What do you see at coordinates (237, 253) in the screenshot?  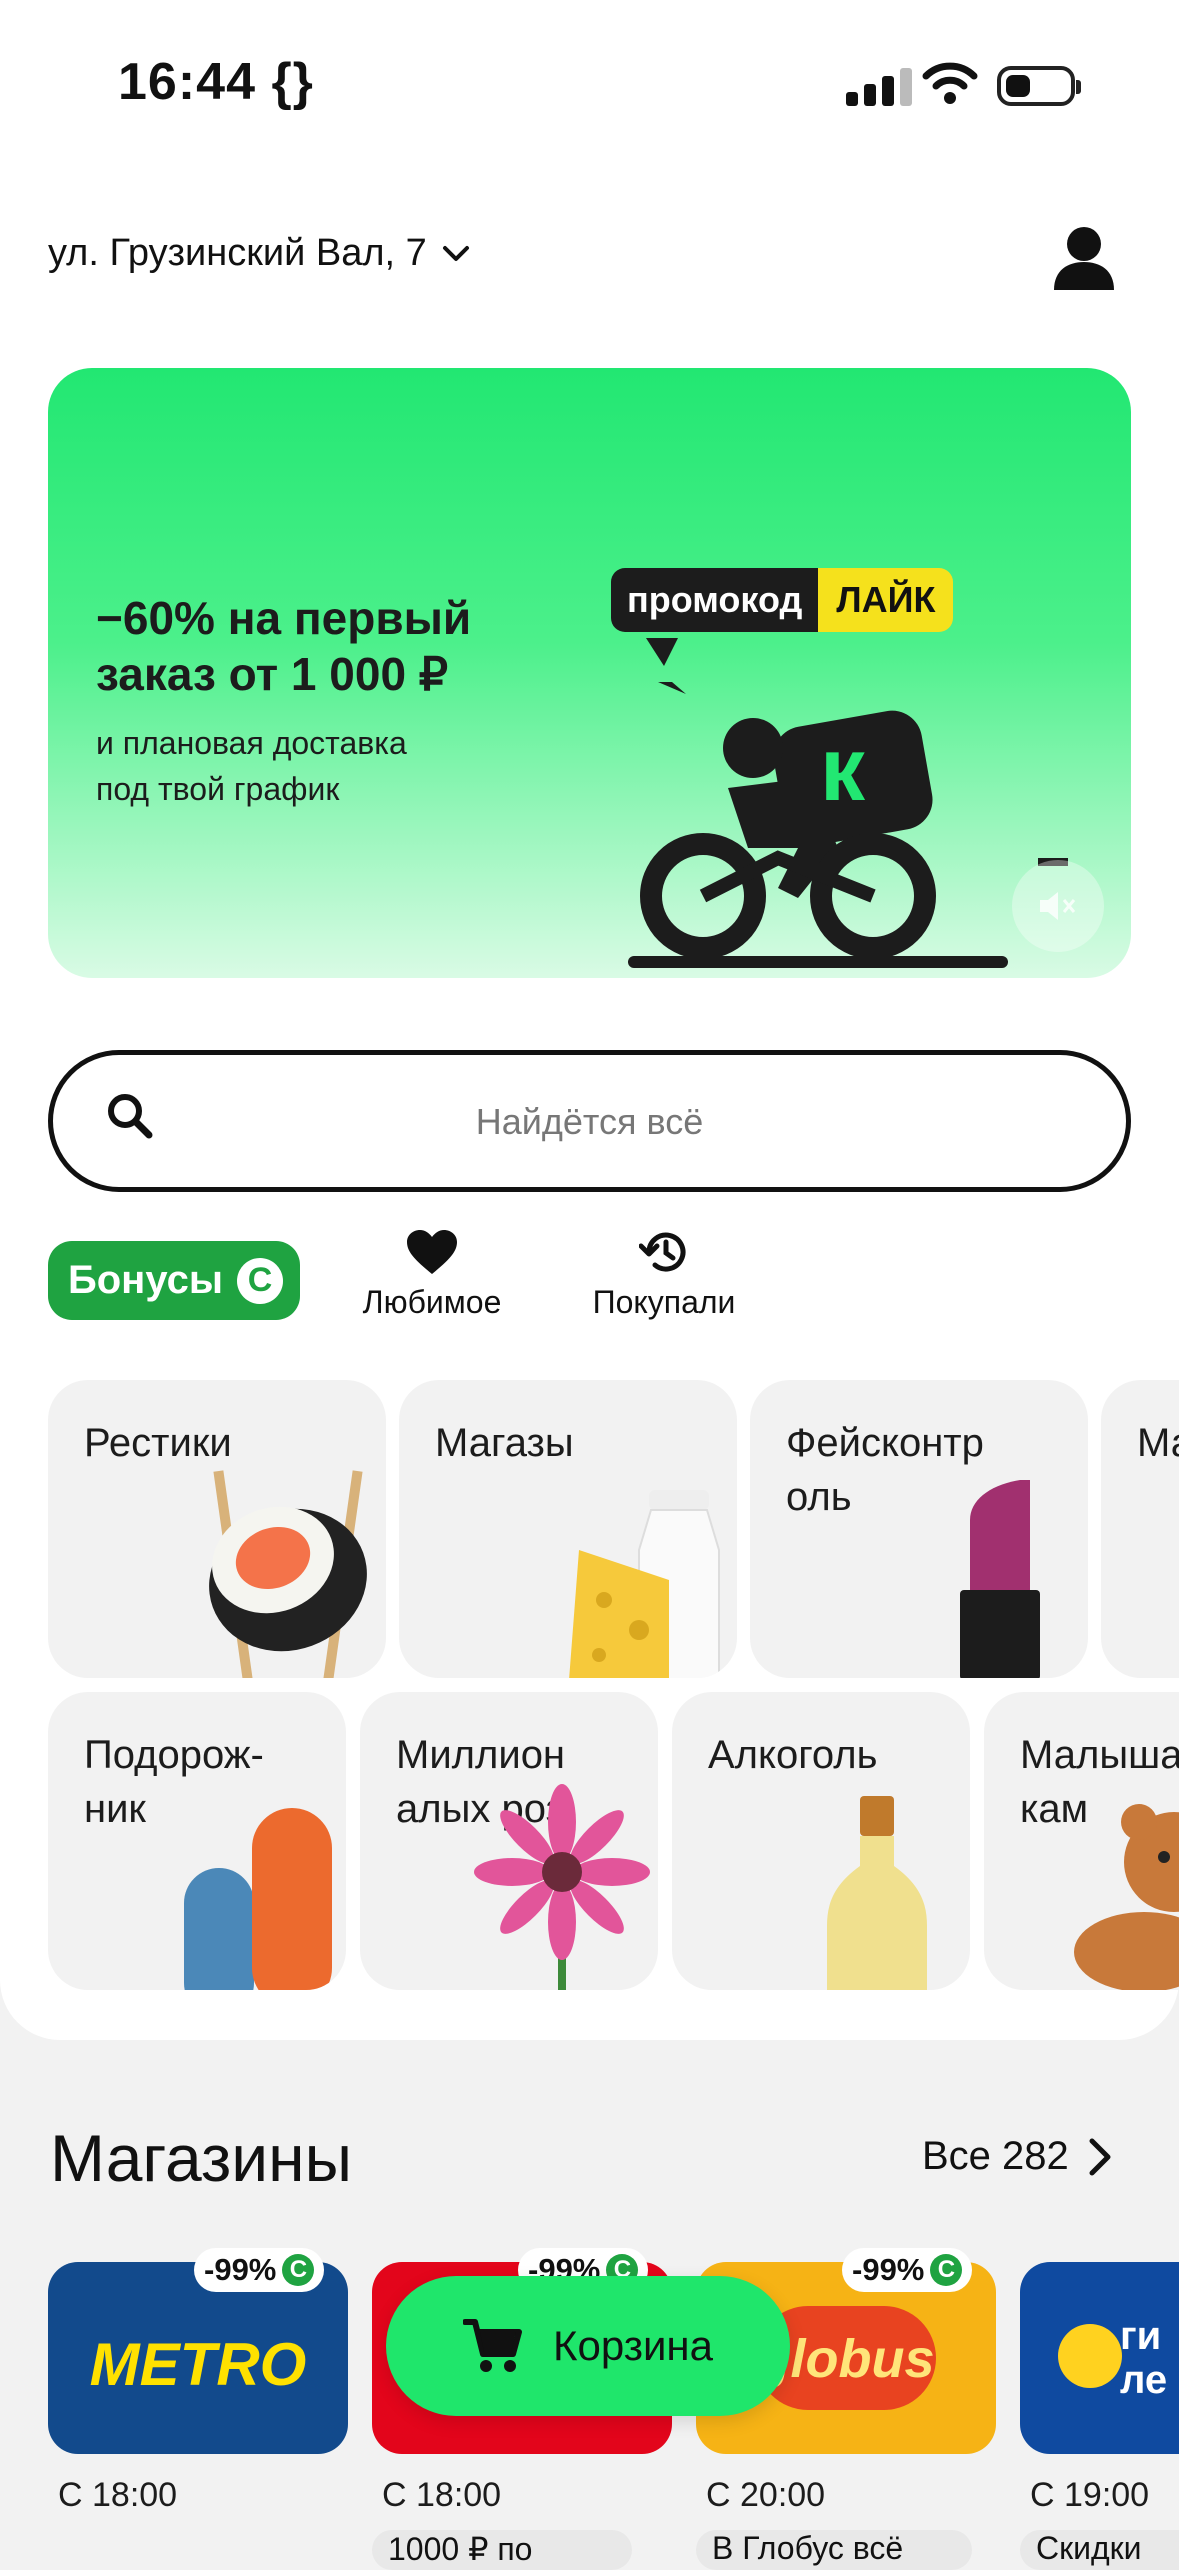 I see `address-text: ул. Грузинский Вал, 7` at bounding box center [237, 253].